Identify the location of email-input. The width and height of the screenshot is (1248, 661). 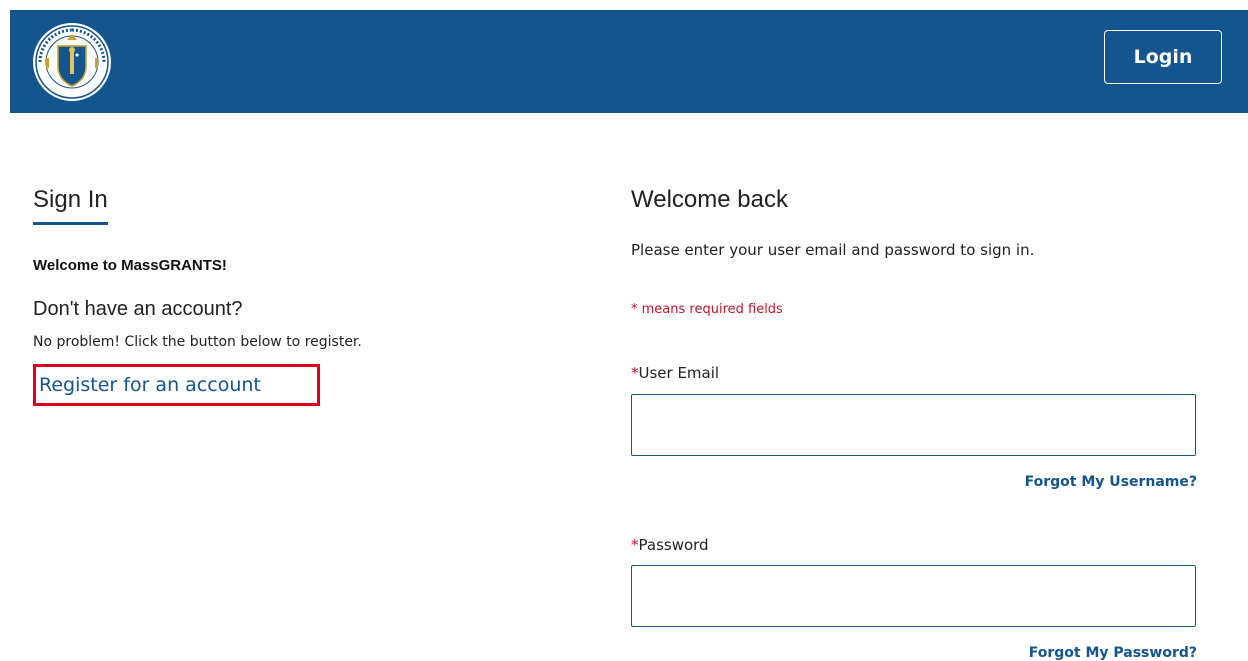
(913, 425).